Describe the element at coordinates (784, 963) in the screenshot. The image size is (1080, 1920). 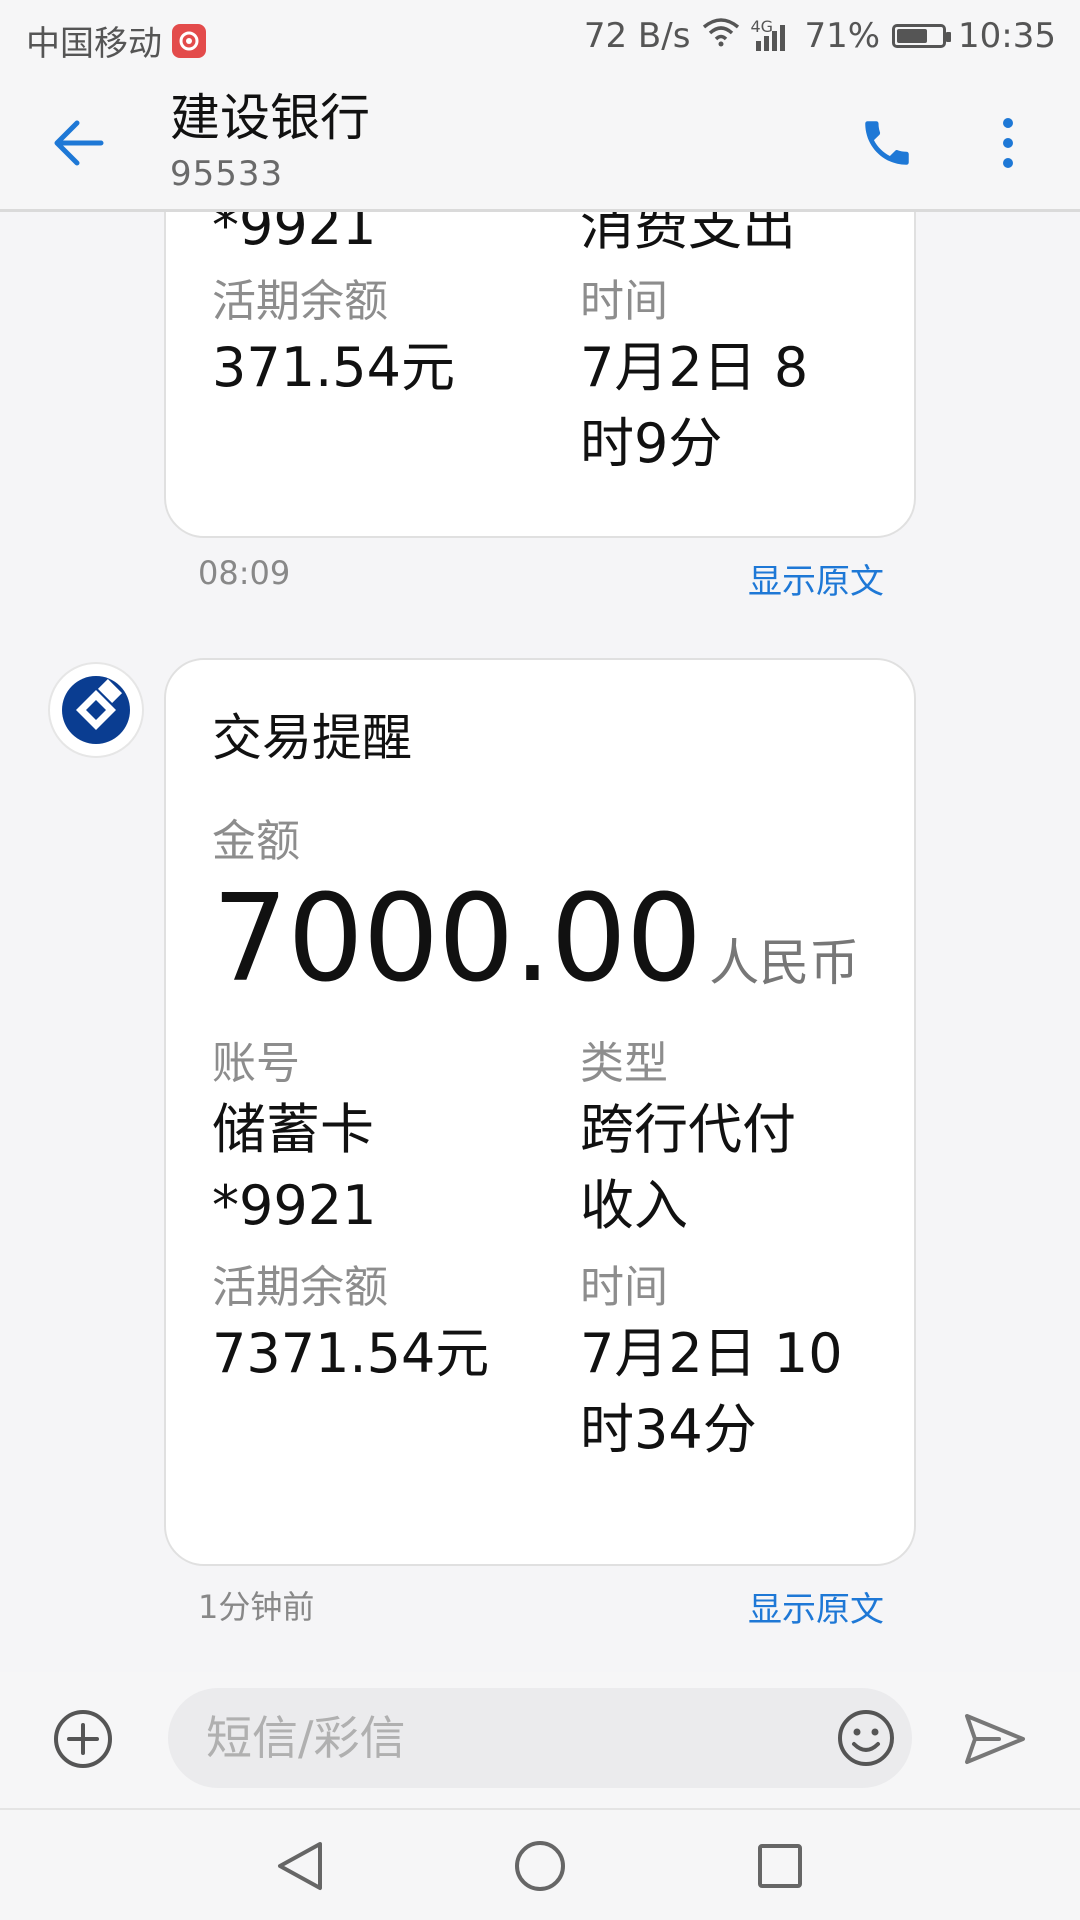
I see `currency-label: 人民币` at that location.